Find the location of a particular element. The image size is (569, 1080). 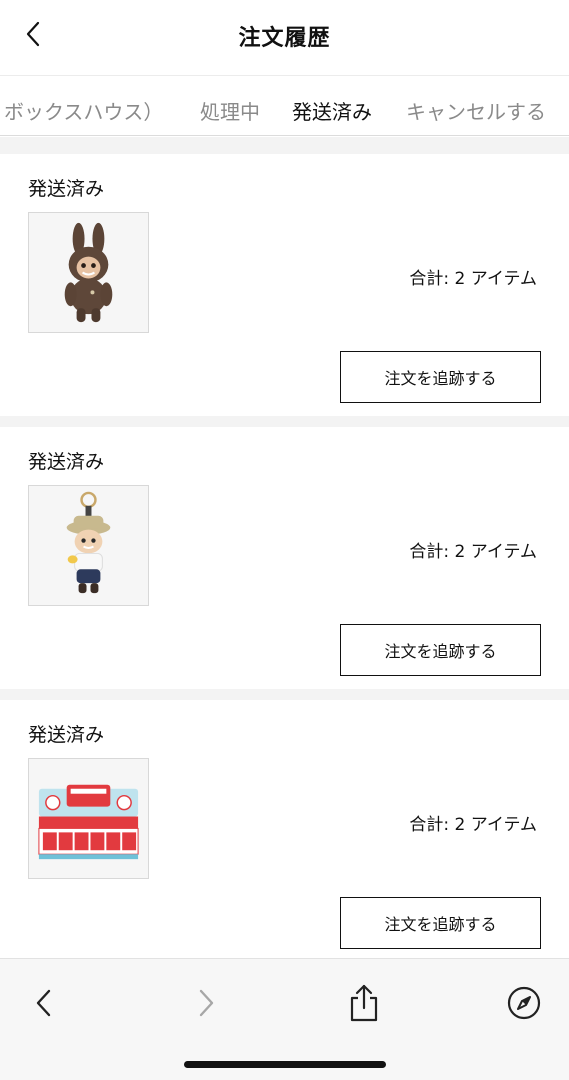

explorer-doll-keychain-image is located at coordinates (88, 545).